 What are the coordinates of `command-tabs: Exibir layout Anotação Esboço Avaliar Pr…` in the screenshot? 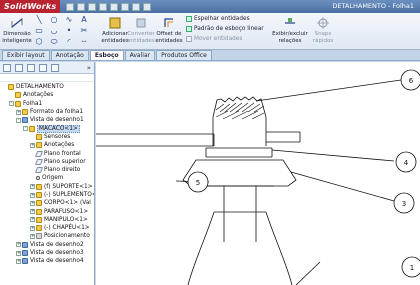 It's located at (210, 55).